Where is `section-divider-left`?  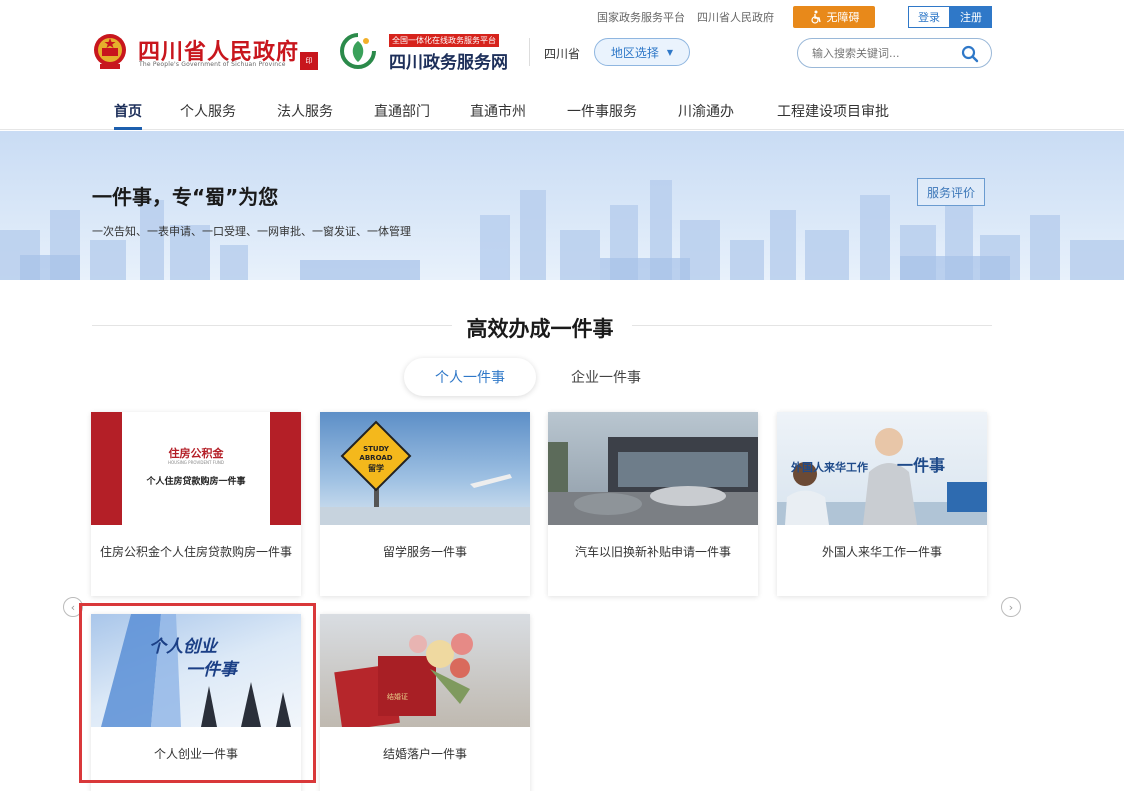 section-divider-left is located at coordinates (272, 325).